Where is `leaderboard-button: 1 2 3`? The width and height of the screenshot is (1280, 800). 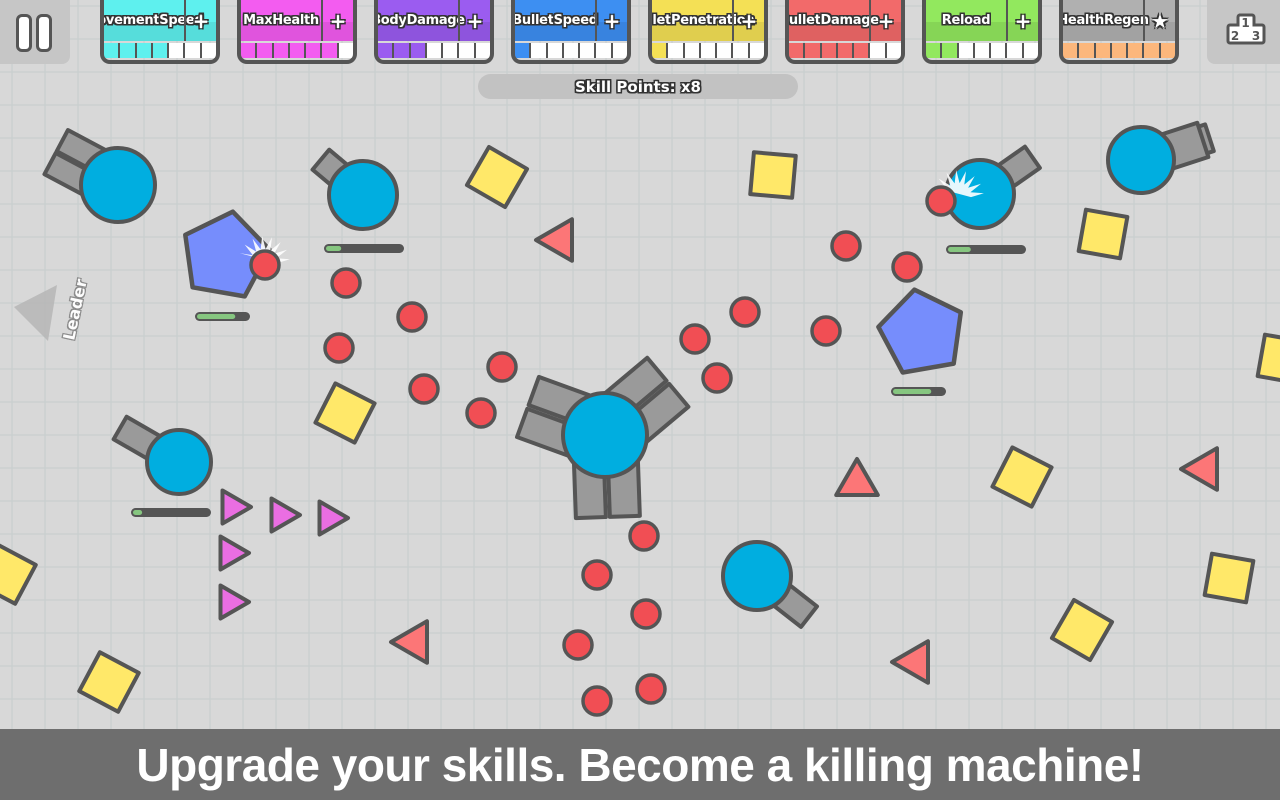
leaderboard-button: 1 2 3 is located at coordinates (1243, 32).